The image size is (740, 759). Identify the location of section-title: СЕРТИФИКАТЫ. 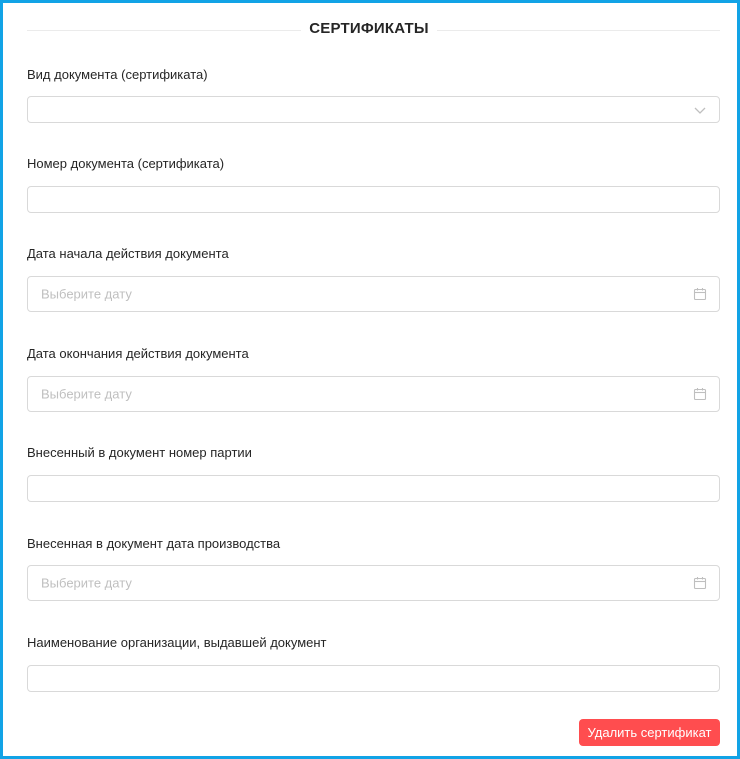
(369, 28).